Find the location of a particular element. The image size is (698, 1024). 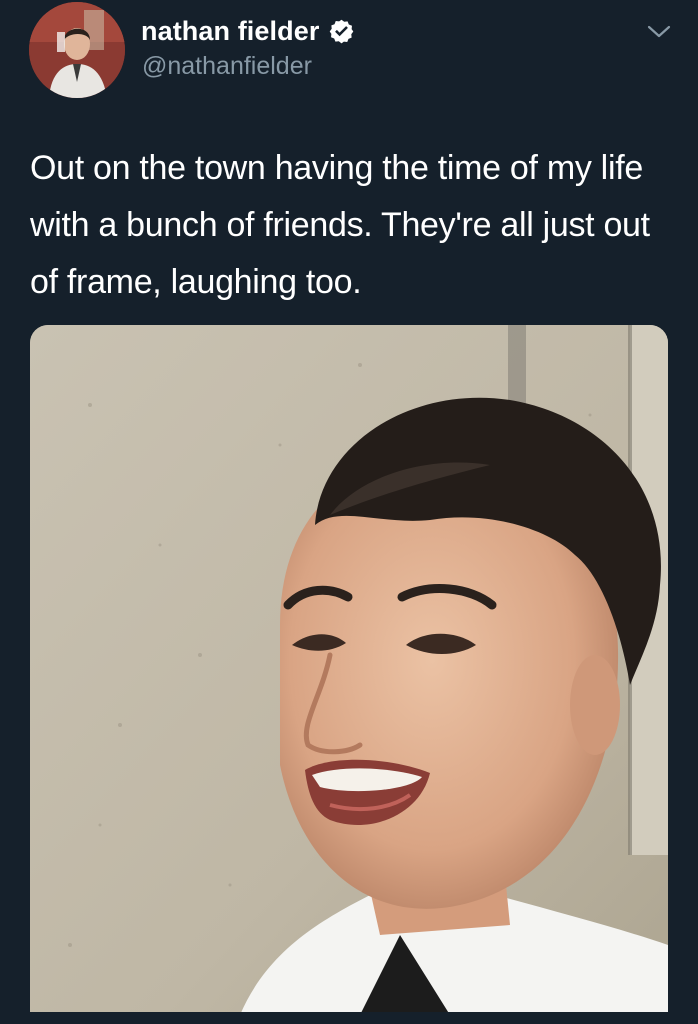

author-name-row: nathan fielder is located at coordinates (248, 31).